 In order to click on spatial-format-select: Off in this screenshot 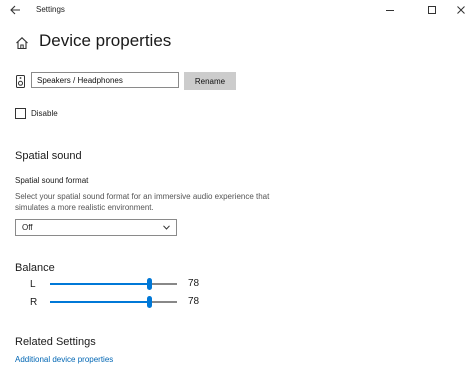, I will do `click(96, 227)`.